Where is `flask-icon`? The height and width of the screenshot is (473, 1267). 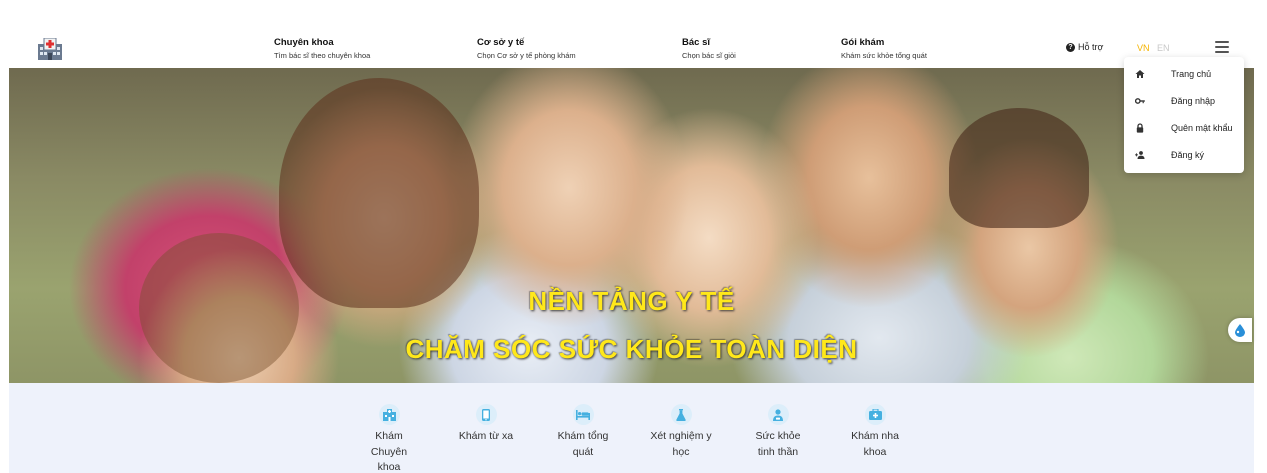 flask-icon is located at coordinates (681, 414).